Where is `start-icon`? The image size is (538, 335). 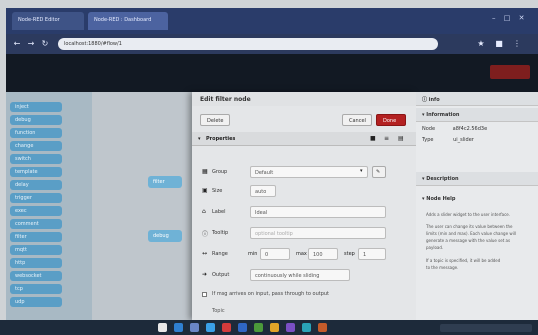
start-icon is located at coordinates (162, 327).